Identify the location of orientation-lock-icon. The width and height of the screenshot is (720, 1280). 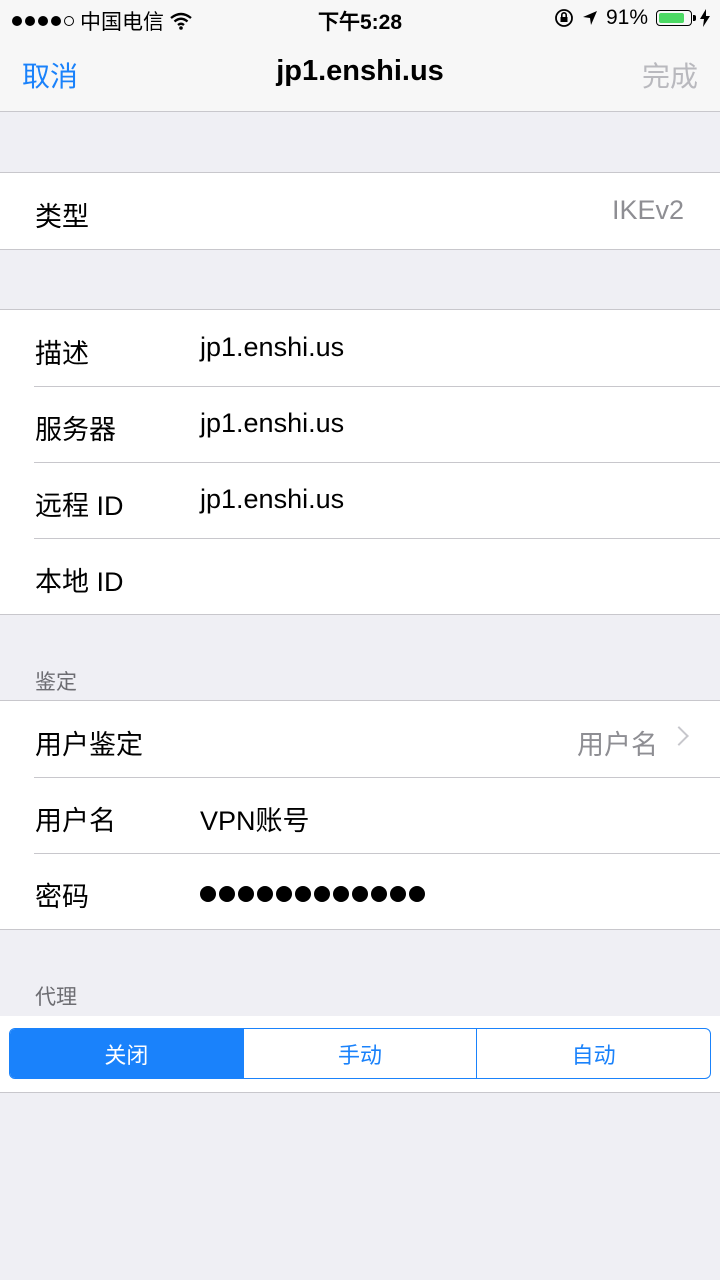
(564, 18).